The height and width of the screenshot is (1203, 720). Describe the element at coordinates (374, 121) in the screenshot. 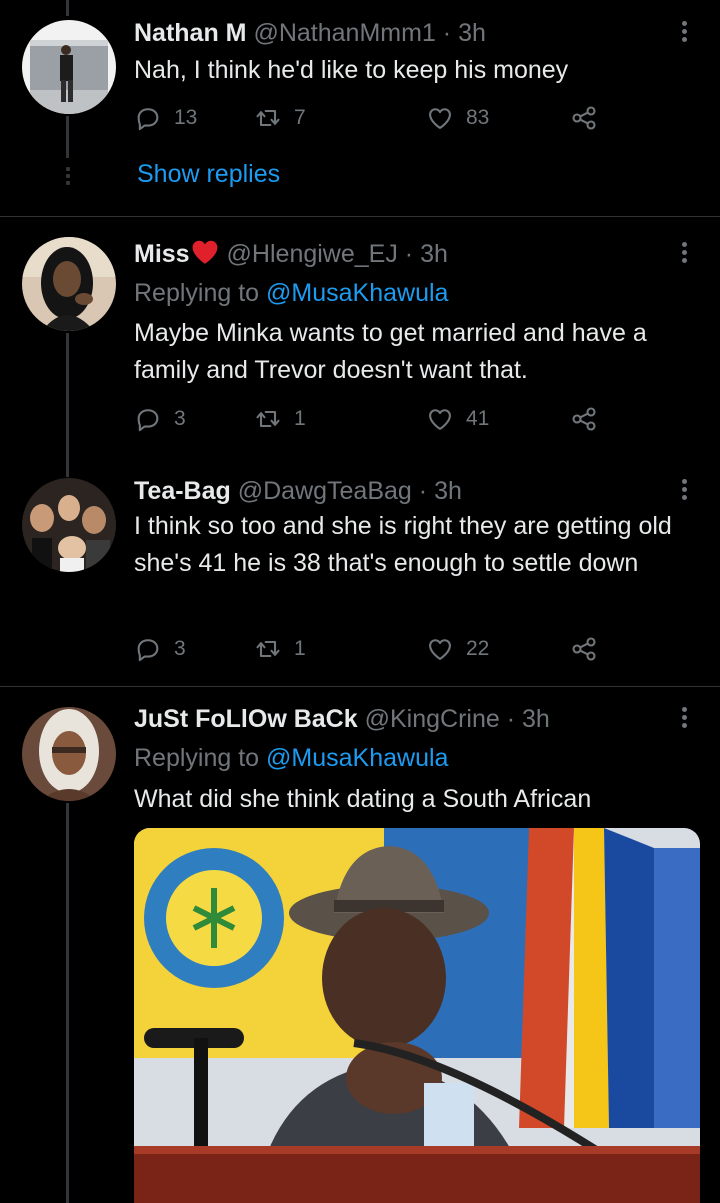

I see `tweet-actions: 13 7 83` at that location.